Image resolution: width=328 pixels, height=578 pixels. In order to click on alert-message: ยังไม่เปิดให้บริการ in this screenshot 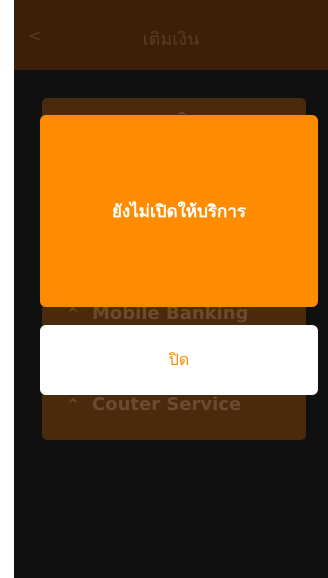, I will do `click(179, 211)`.